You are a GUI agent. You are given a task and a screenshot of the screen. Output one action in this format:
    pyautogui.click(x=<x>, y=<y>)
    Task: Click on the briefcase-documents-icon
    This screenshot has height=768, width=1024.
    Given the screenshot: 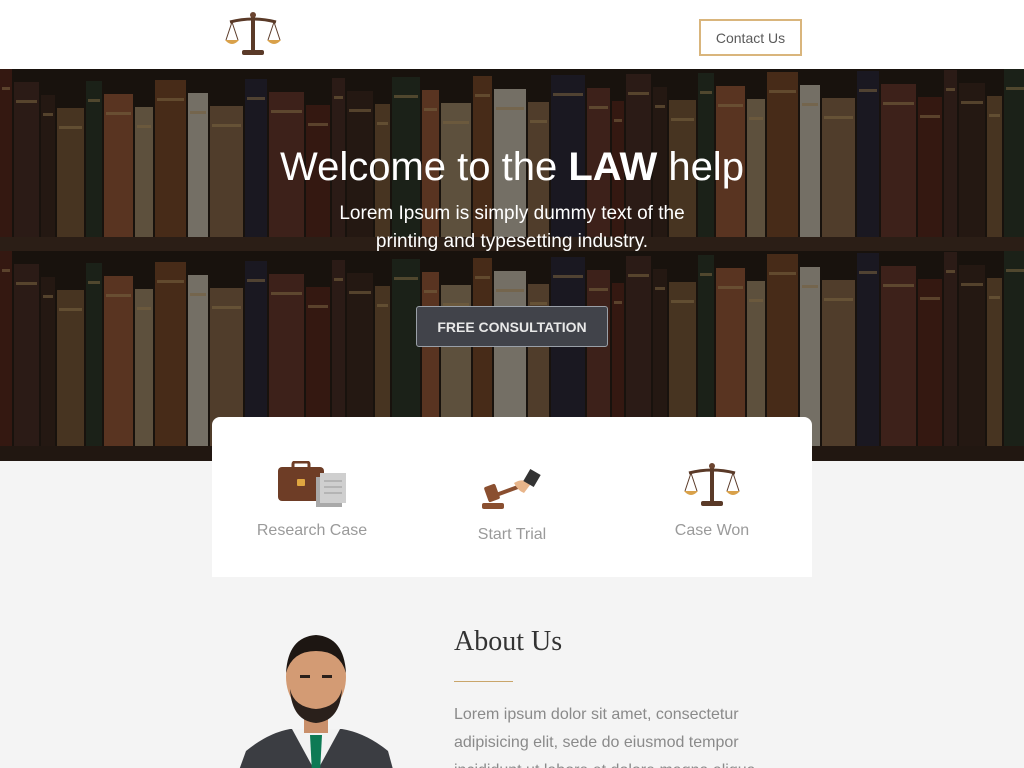 What is the action you would take?
    pyautogui.click(x=312, y=484)
    